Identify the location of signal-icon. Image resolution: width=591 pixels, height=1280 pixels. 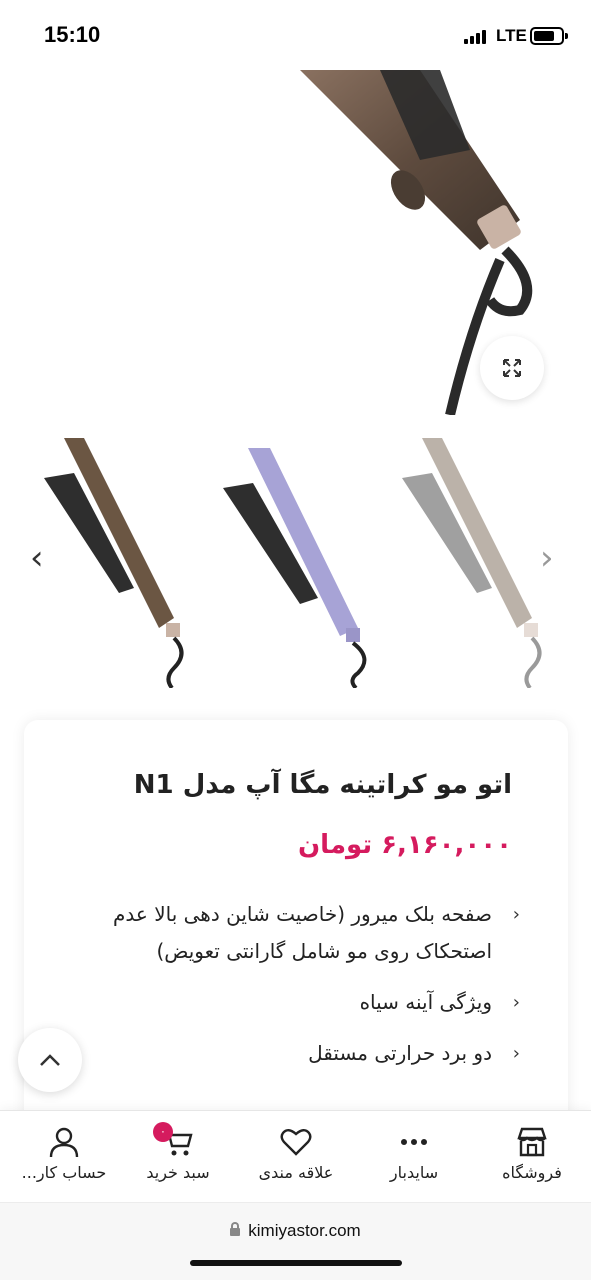
(477, 37).